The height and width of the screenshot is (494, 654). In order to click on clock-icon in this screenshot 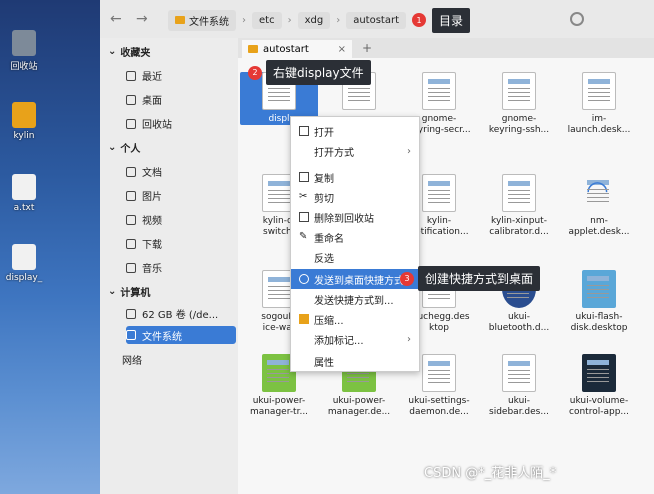, I will do `click(131, 75)`.